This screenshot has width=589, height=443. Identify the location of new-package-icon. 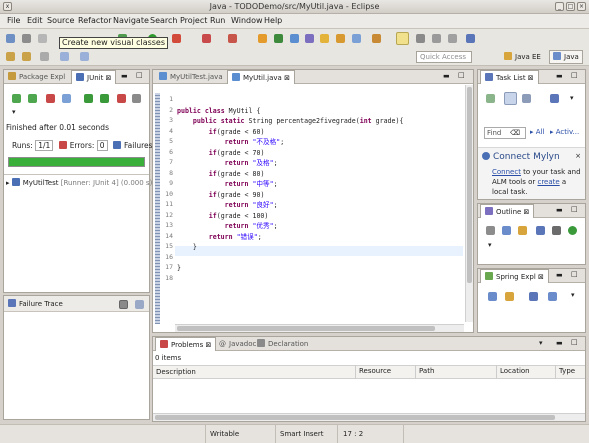
(278, 38).